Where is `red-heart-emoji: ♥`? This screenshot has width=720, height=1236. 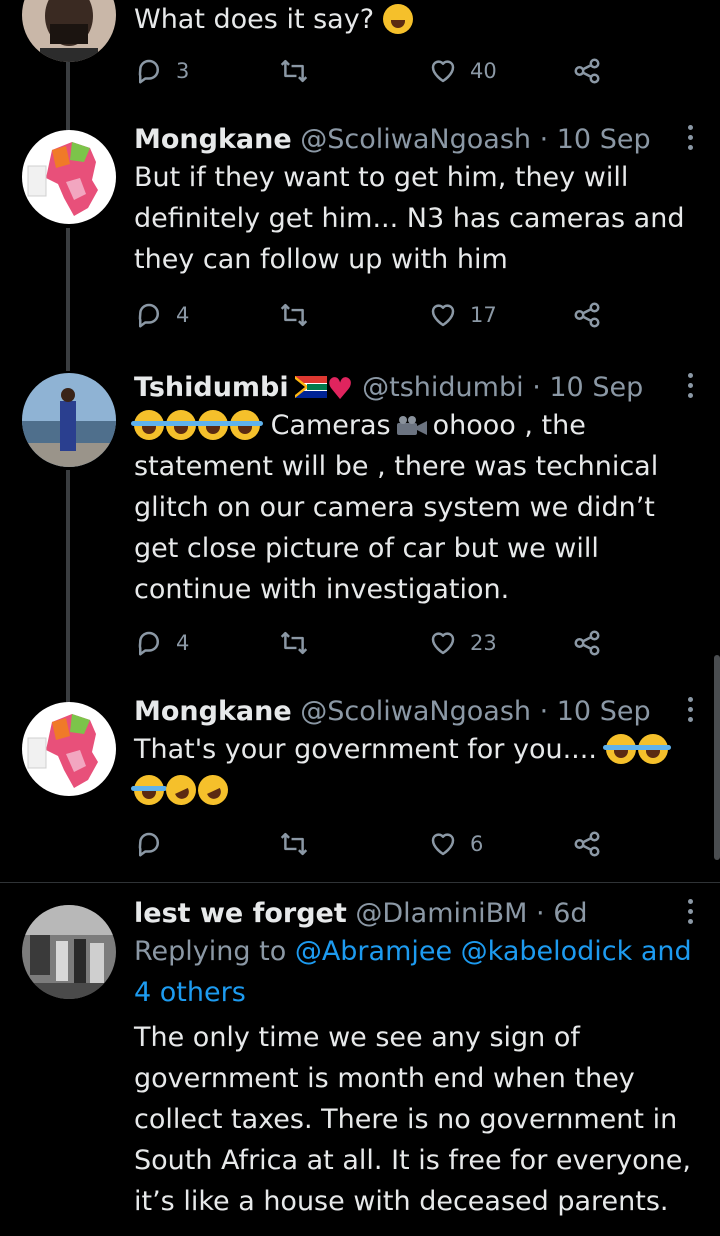 red-heart-emoji: ♥ is located at coordinates (340, 389).